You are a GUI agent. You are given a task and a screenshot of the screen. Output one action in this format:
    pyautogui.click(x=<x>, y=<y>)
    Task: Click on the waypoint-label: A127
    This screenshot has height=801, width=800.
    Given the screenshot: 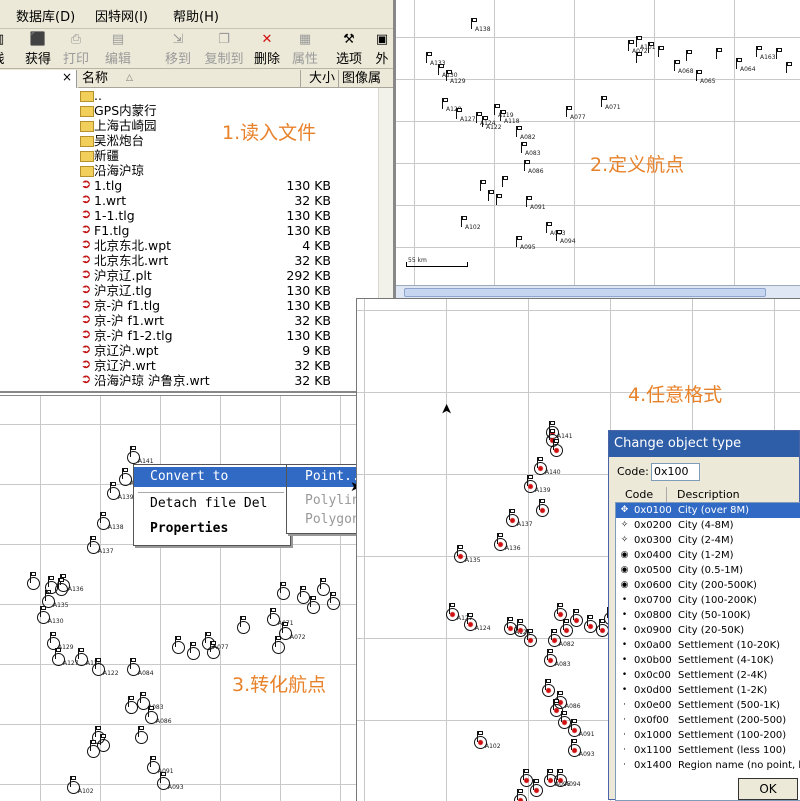 What is the action you would take?
    pyautogui.click(x=468, y=119)
    